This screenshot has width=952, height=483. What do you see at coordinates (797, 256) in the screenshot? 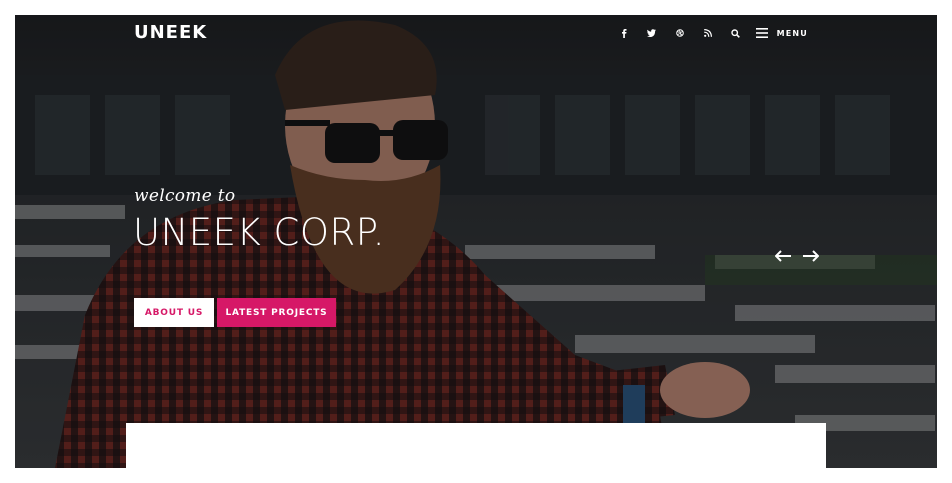
I see `slider-arrows` at bounding box center [797, 256].